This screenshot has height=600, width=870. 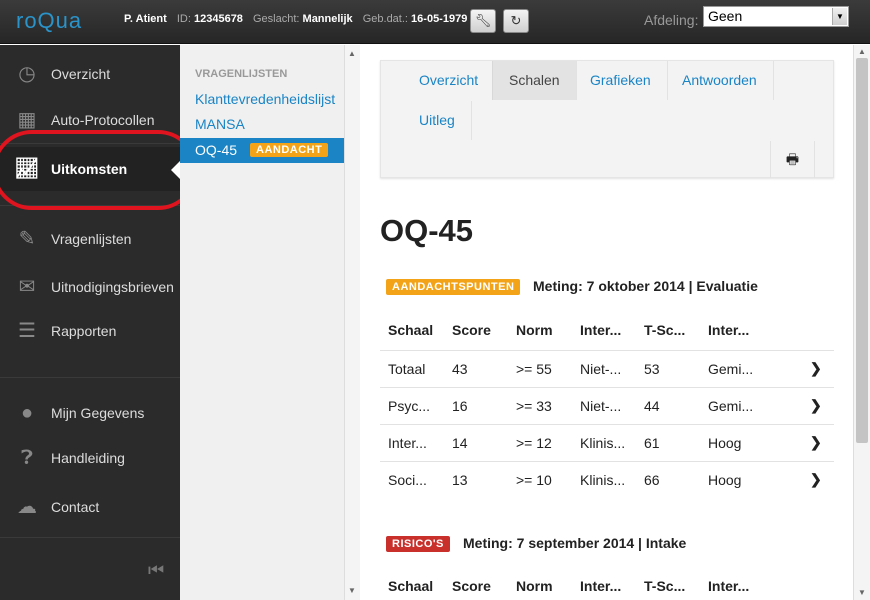 I want to click on table-cell: 66, so click(x=652, y=480).